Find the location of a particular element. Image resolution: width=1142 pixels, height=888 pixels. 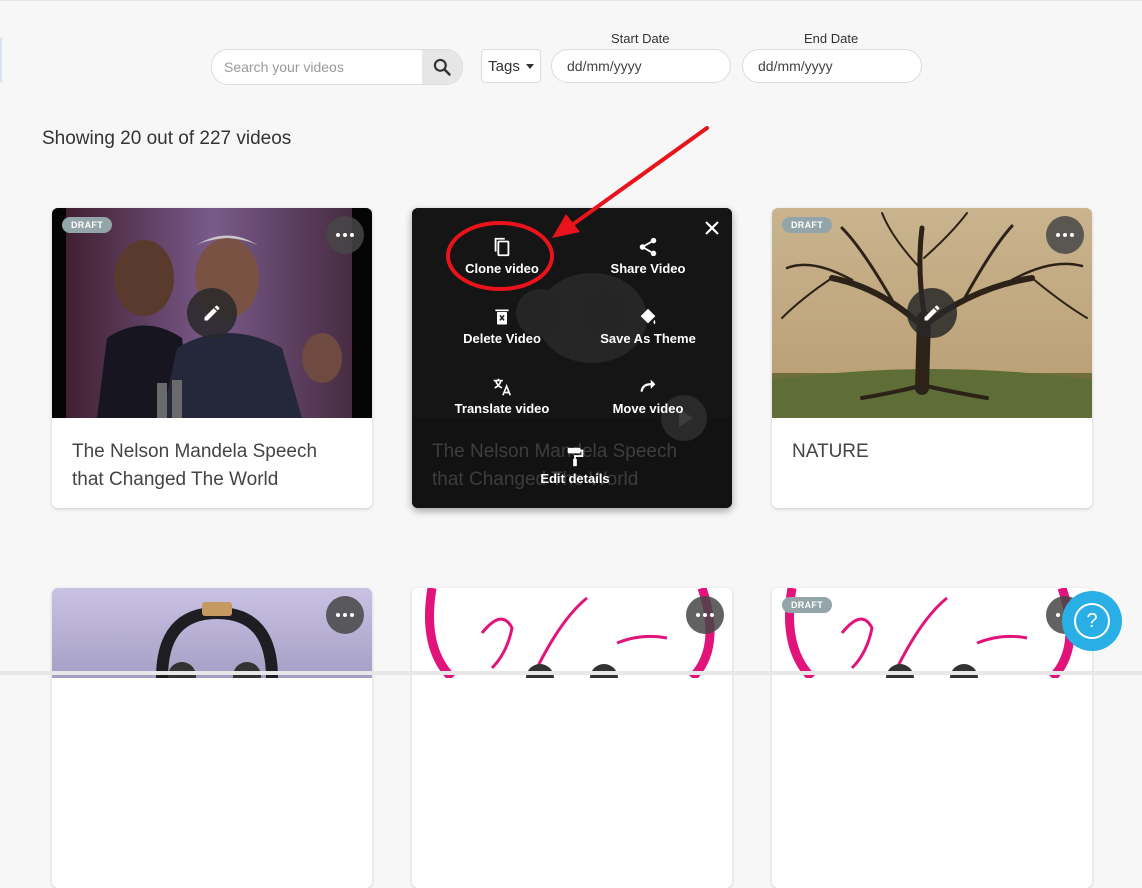

left-edge-strip is located at coordinates (1, 60).